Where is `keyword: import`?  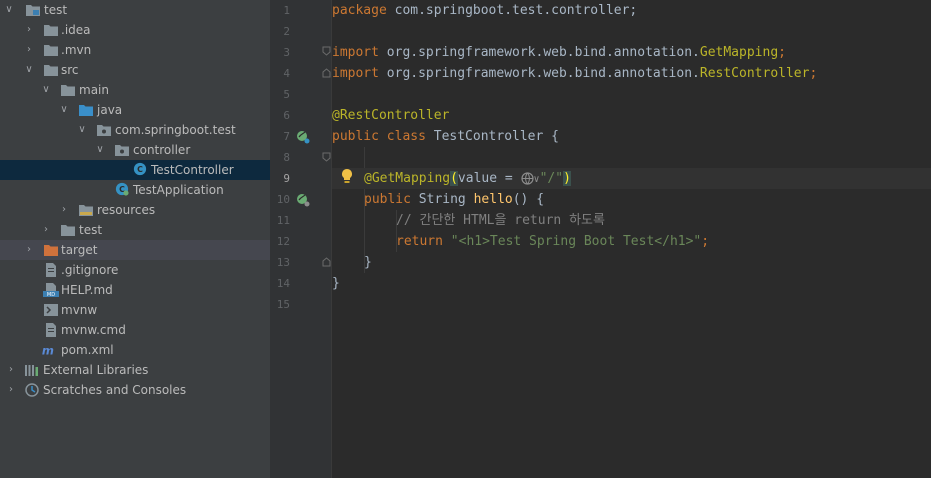 keyword: import is located at coordinates (355, 52).